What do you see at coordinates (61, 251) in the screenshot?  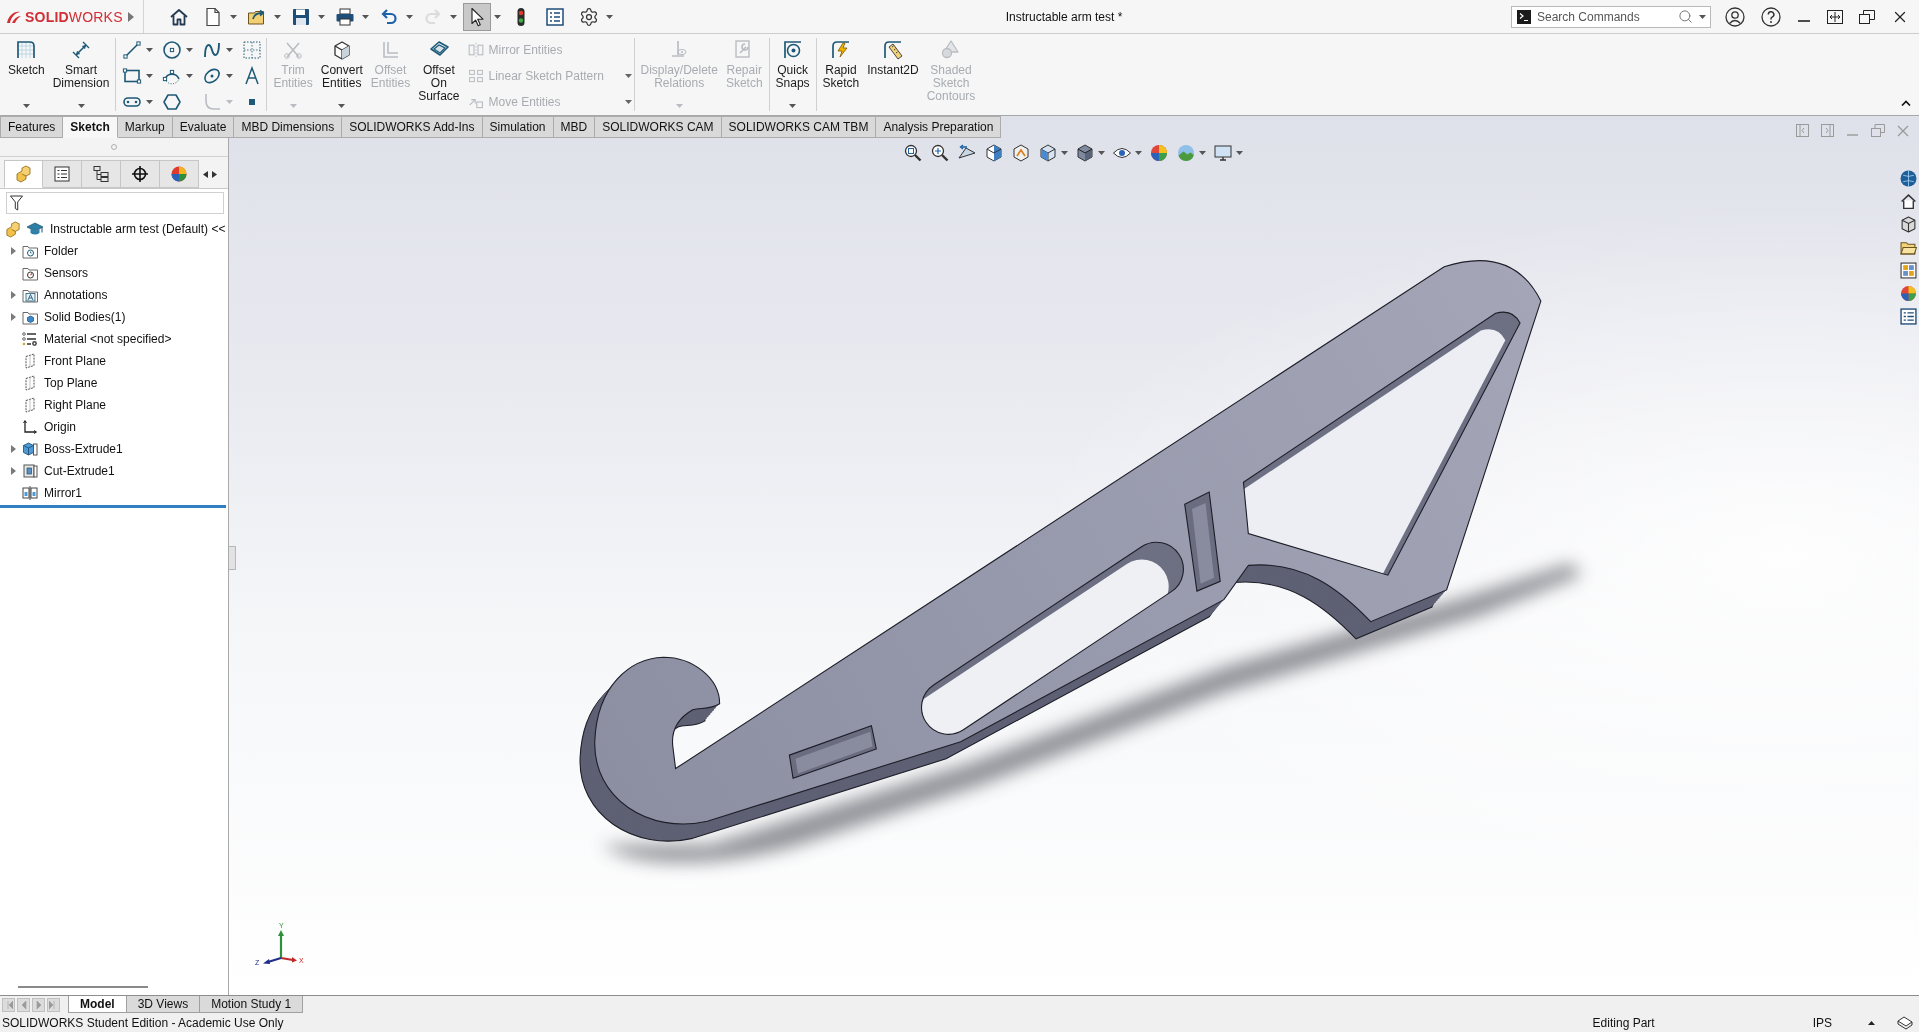 I see `tree-item: Folder` at bounding box center [61, 251].